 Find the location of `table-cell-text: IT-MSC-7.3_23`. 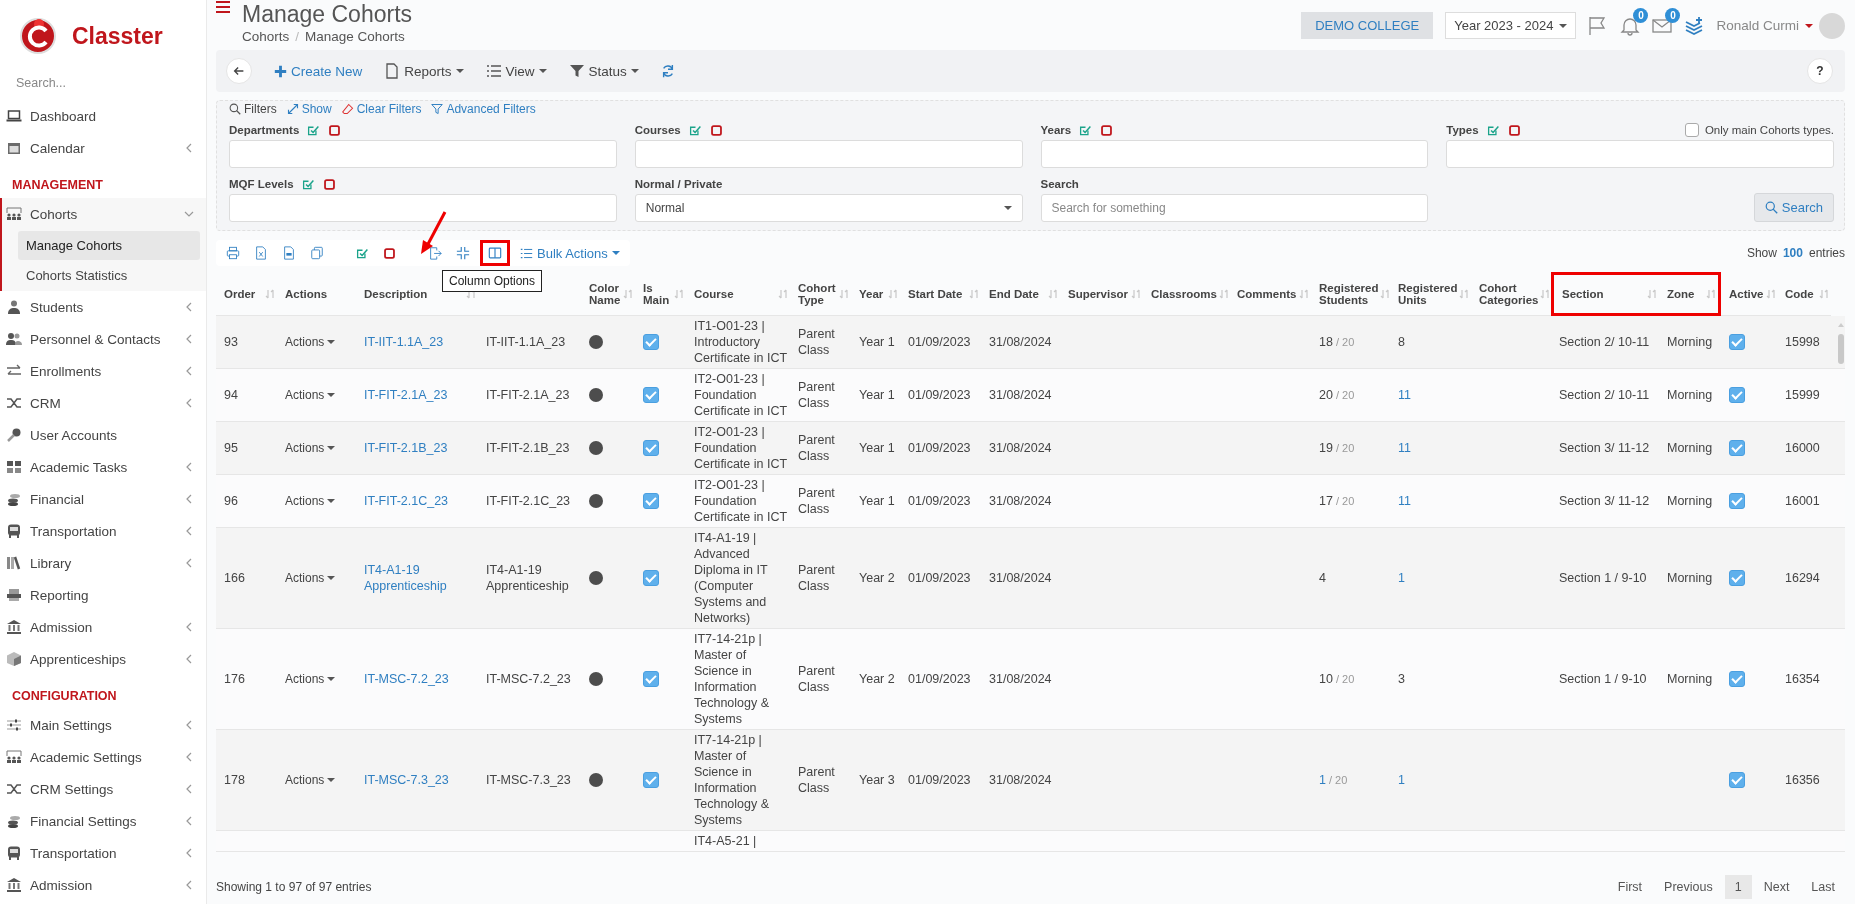

table-cell-text: IT-MSC-7.3_23 is located at coordinates (528, 780).